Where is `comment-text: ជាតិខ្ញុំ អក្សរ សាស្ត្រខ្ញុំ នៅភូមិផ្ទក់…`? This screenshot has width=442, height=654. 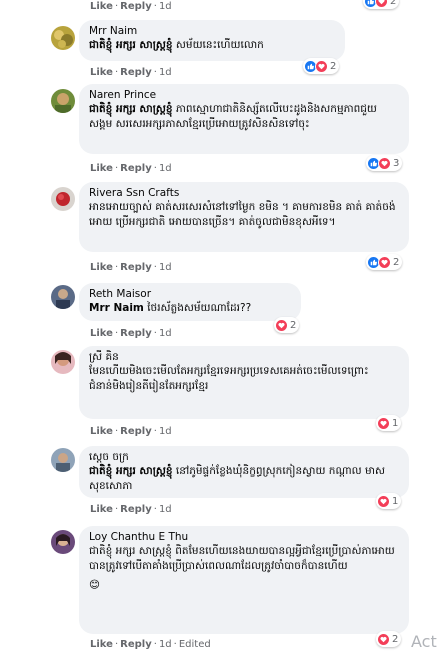
comment-text: ជាតិខ្ញុំ អក្សរ សាស្ត្រខ្ញុំ នៅភូមិផ្ទក់… is located at coordinates (244, 479).